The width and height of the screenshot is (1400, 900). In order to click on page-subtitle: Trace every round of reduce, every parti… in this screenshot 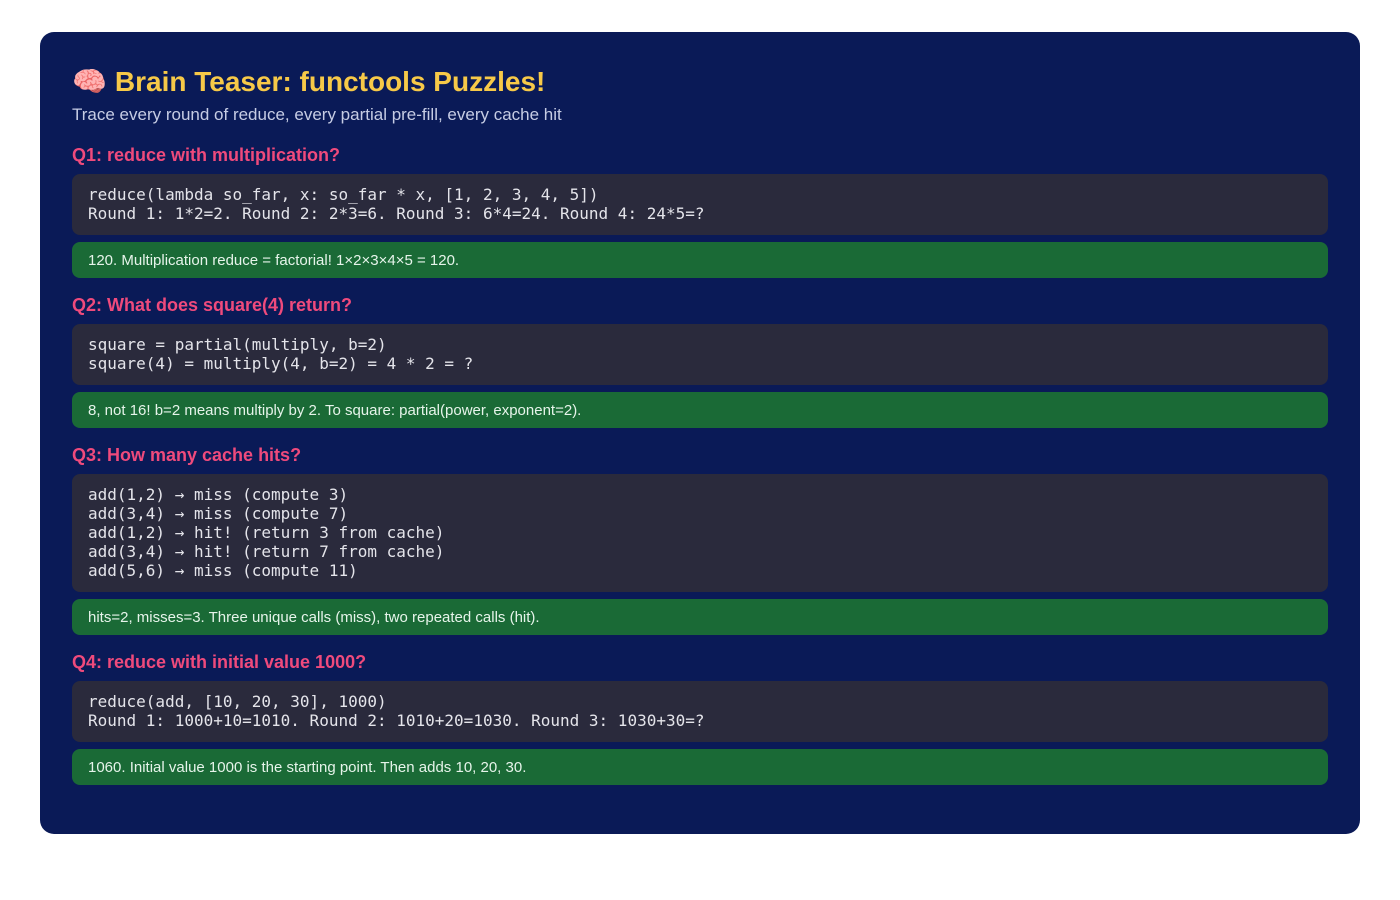, I will do `click(317, 114)`.